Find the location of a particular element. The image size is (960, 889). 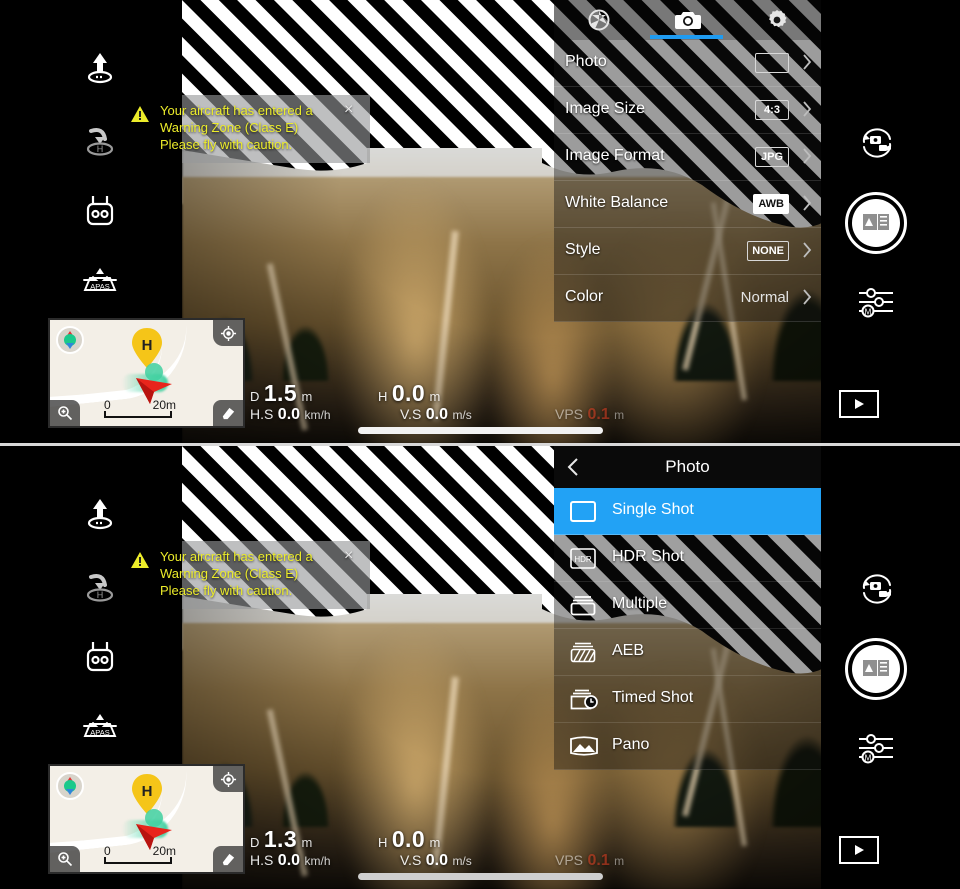

tab-camera is located at coordinates (687, 20).